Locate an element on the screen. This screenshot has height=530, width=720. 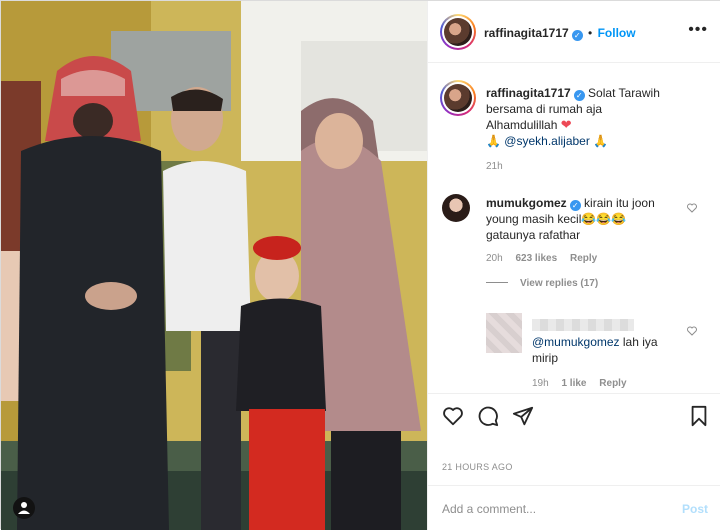
caption-age: 21h is located at coordinates (494, 166).